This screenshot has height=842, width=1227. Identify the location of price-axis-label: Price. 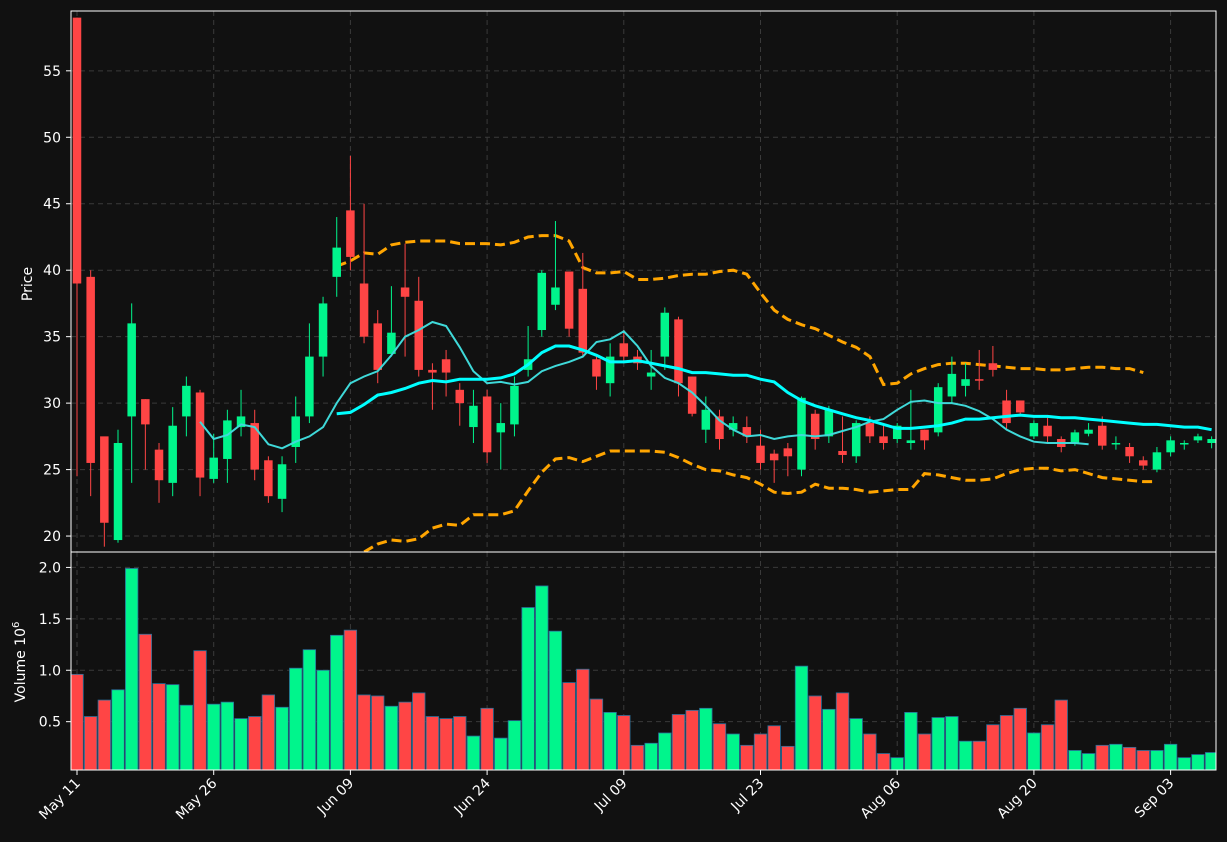
(28, 284).